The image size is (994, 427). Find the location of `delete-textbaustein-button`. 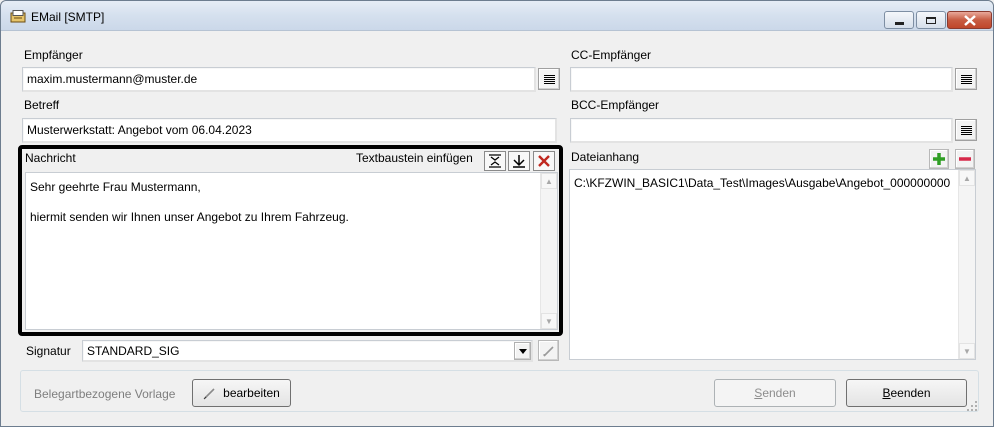

delete-textbaustein-button is located at coordinates (544, 161).